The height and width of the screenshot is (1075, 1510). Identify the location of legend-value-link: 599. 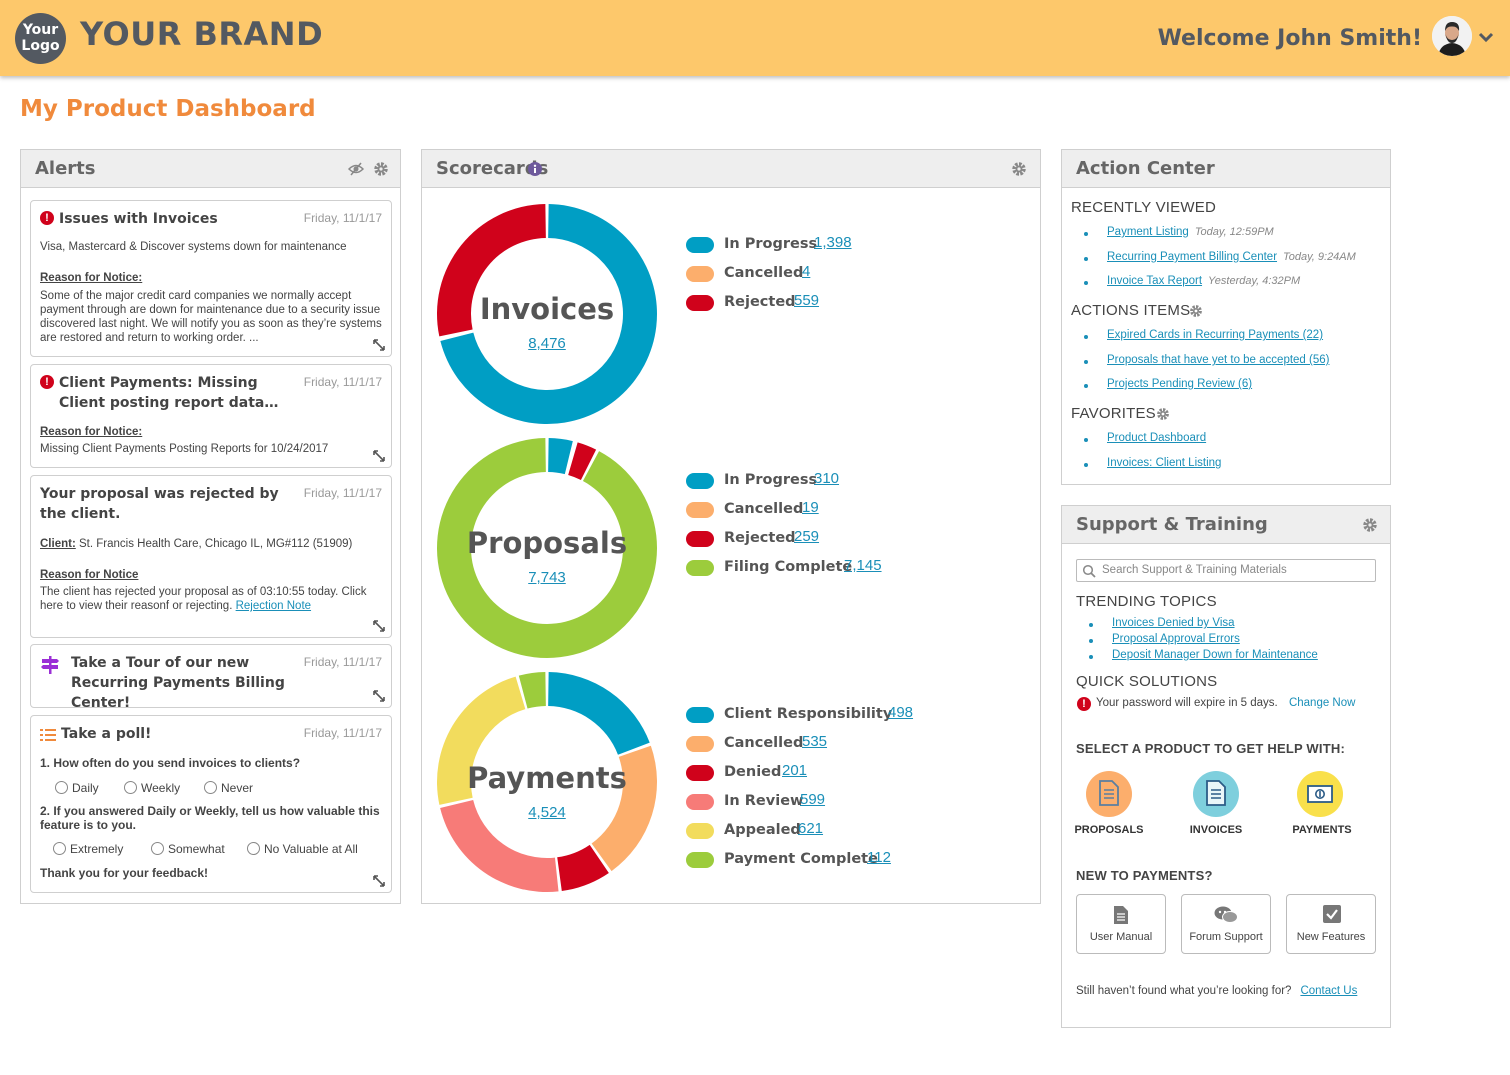
(812, 799).